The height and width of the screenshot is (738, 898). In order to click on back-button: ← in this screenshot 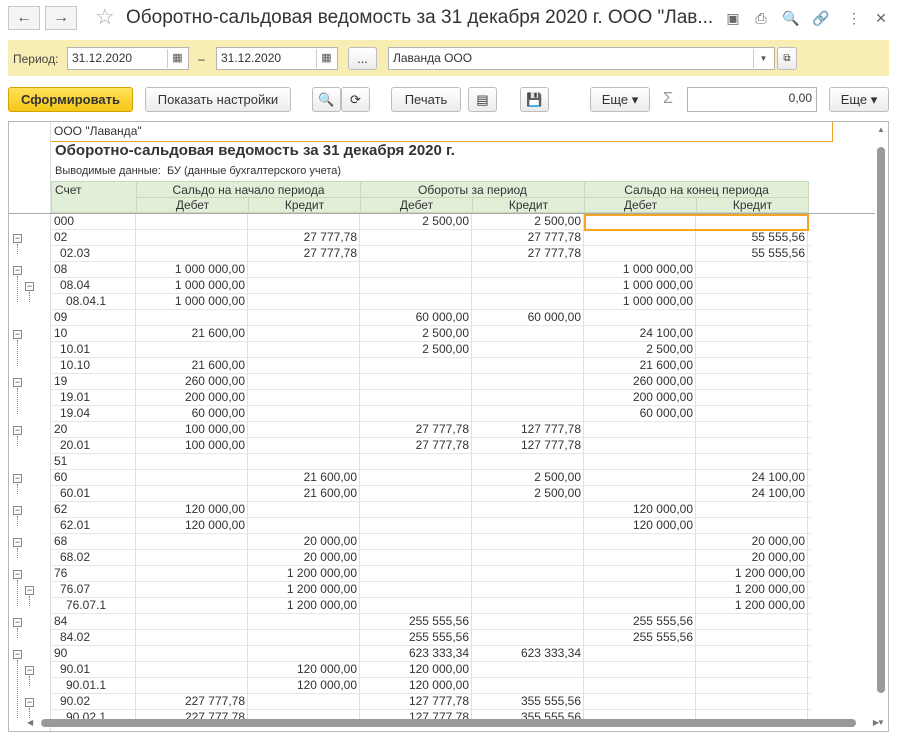, I will do `click(24, 18)`.